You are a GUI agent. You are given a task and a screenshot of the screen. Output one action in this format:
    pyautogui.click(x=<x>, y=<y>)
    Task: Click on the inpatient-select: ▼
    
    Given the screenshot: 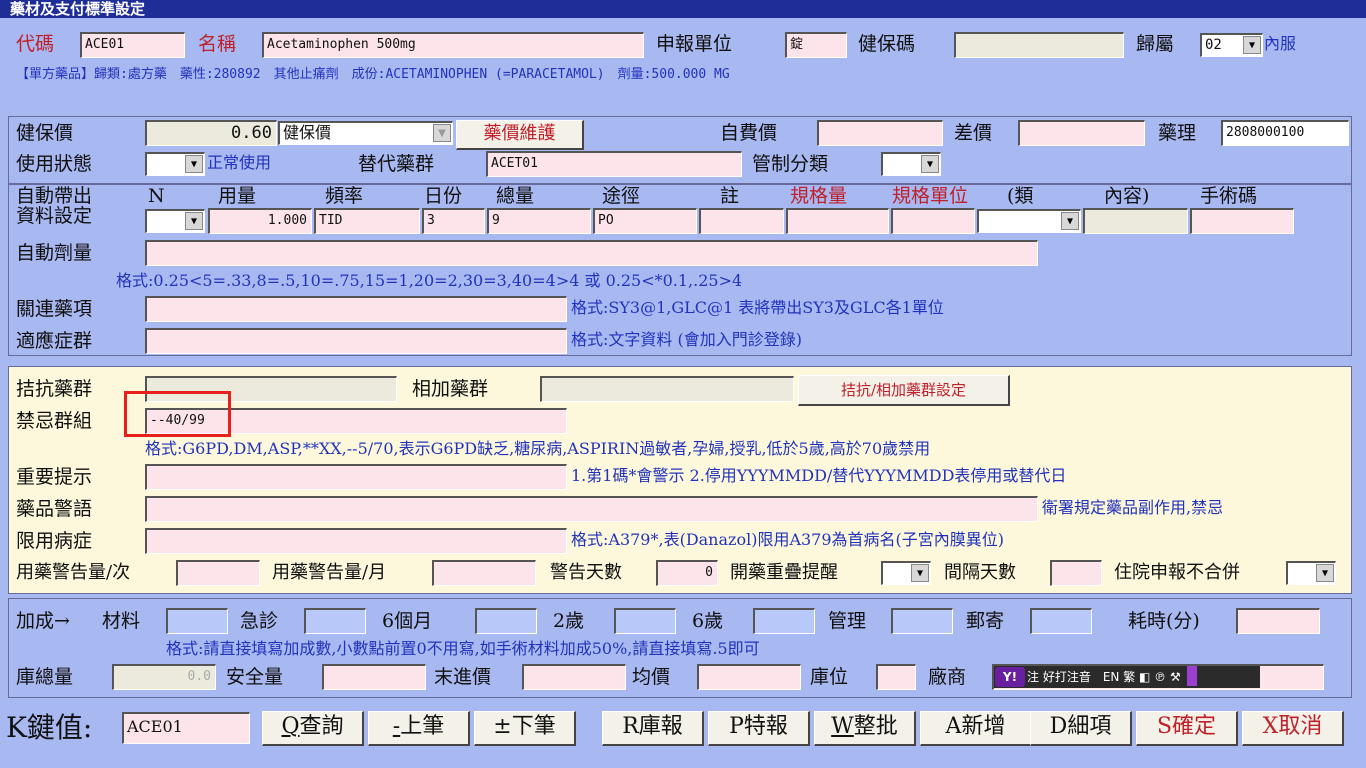 What is the action you would take?
    pyautogui.click(x=1311, y=573)
    